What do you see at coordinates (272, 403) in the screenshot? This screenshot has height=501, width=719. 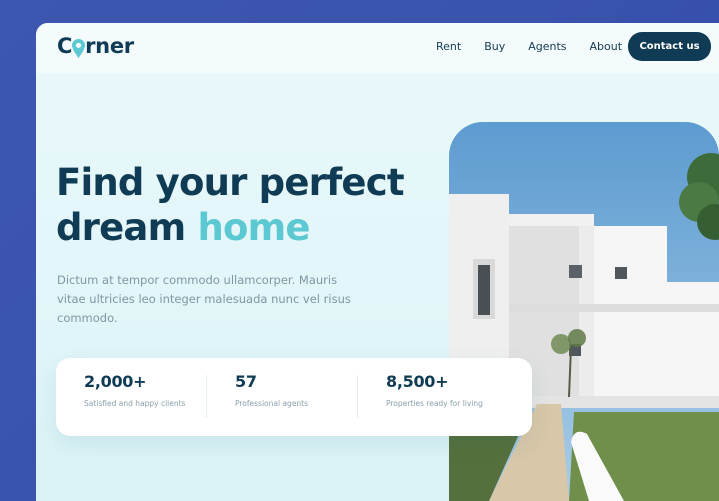 I see `stat-label: Professional agents` at bounding box center [272, 403].